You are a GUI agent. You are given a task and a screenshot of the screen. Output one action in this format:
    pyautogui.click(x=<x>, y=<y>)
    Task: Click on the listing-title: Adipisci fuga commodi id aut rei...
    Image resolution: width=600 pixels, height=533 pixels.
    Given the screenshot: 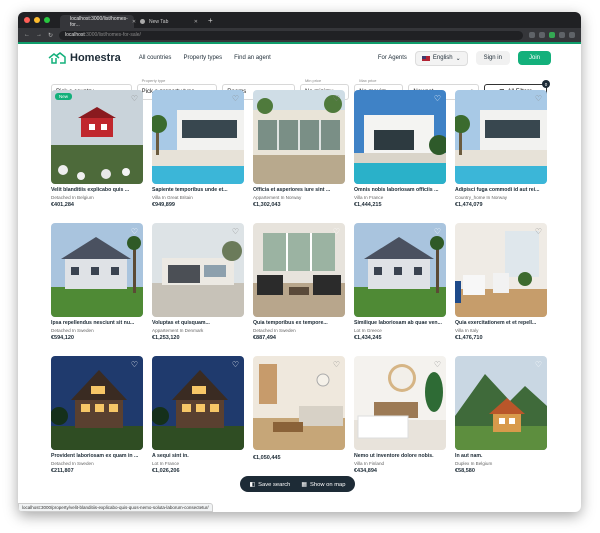 What is the action you would take?
    pyautogui.click(x=501, y=190)
    